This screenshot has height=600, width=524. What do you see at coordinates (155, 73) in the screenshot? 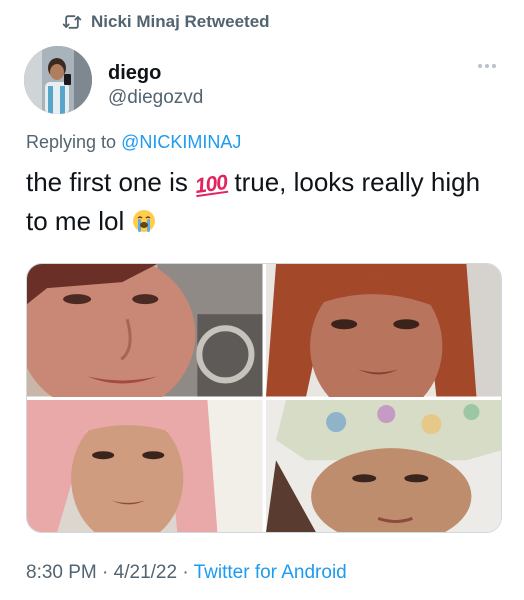
I see `author-display-name: diego` at bounding box center [155, 73].